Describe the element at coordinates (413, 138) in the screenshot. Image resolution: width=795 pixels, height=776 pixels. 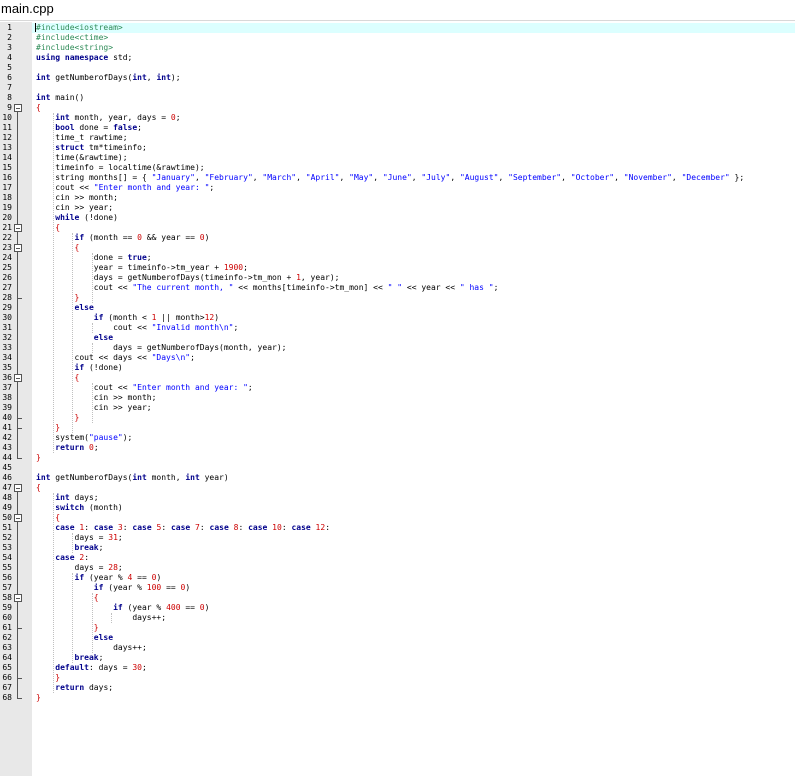
I see `code-line: time_t rawtime;` at that location.